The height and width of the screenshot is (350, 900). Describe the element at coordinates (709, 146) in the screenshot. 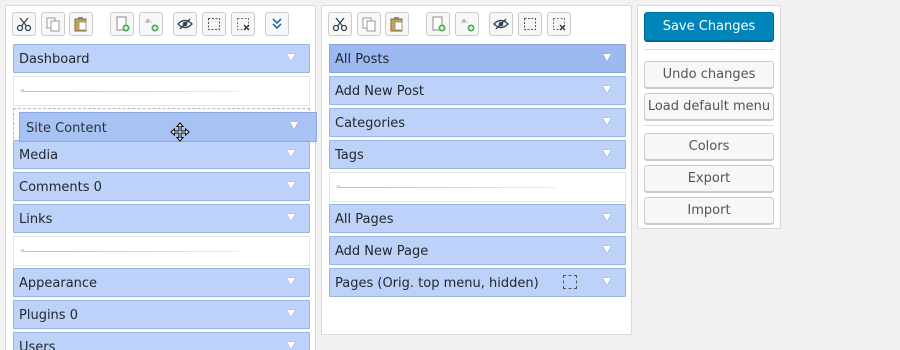

I see `colors-button: Colors` at that location.